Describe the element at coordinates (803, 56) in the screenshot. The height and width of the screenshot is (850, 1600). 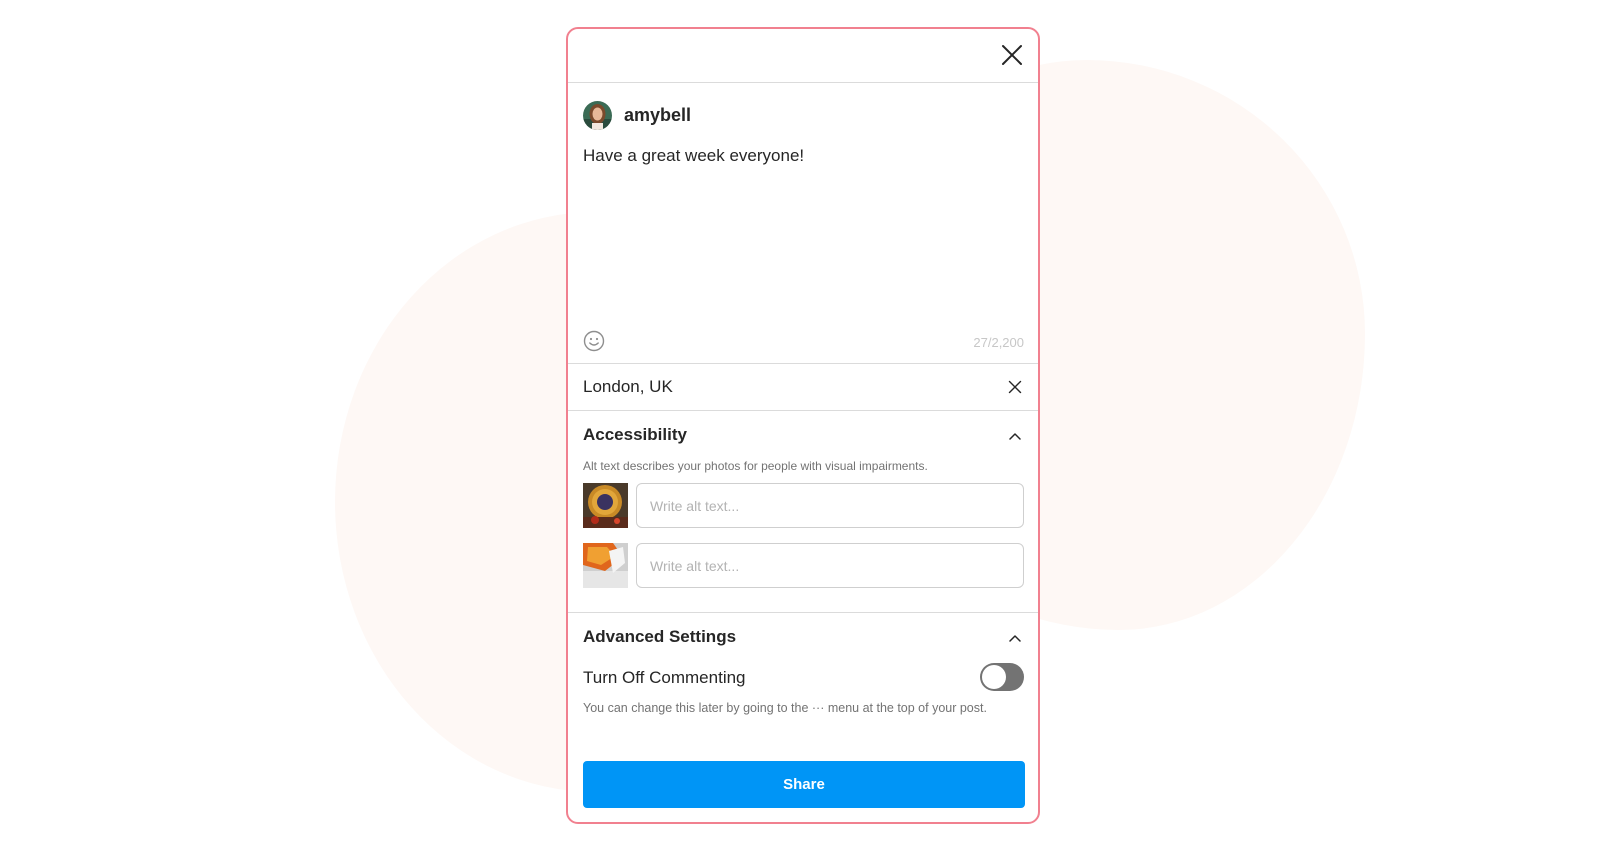
I see `modal-header` at that location.